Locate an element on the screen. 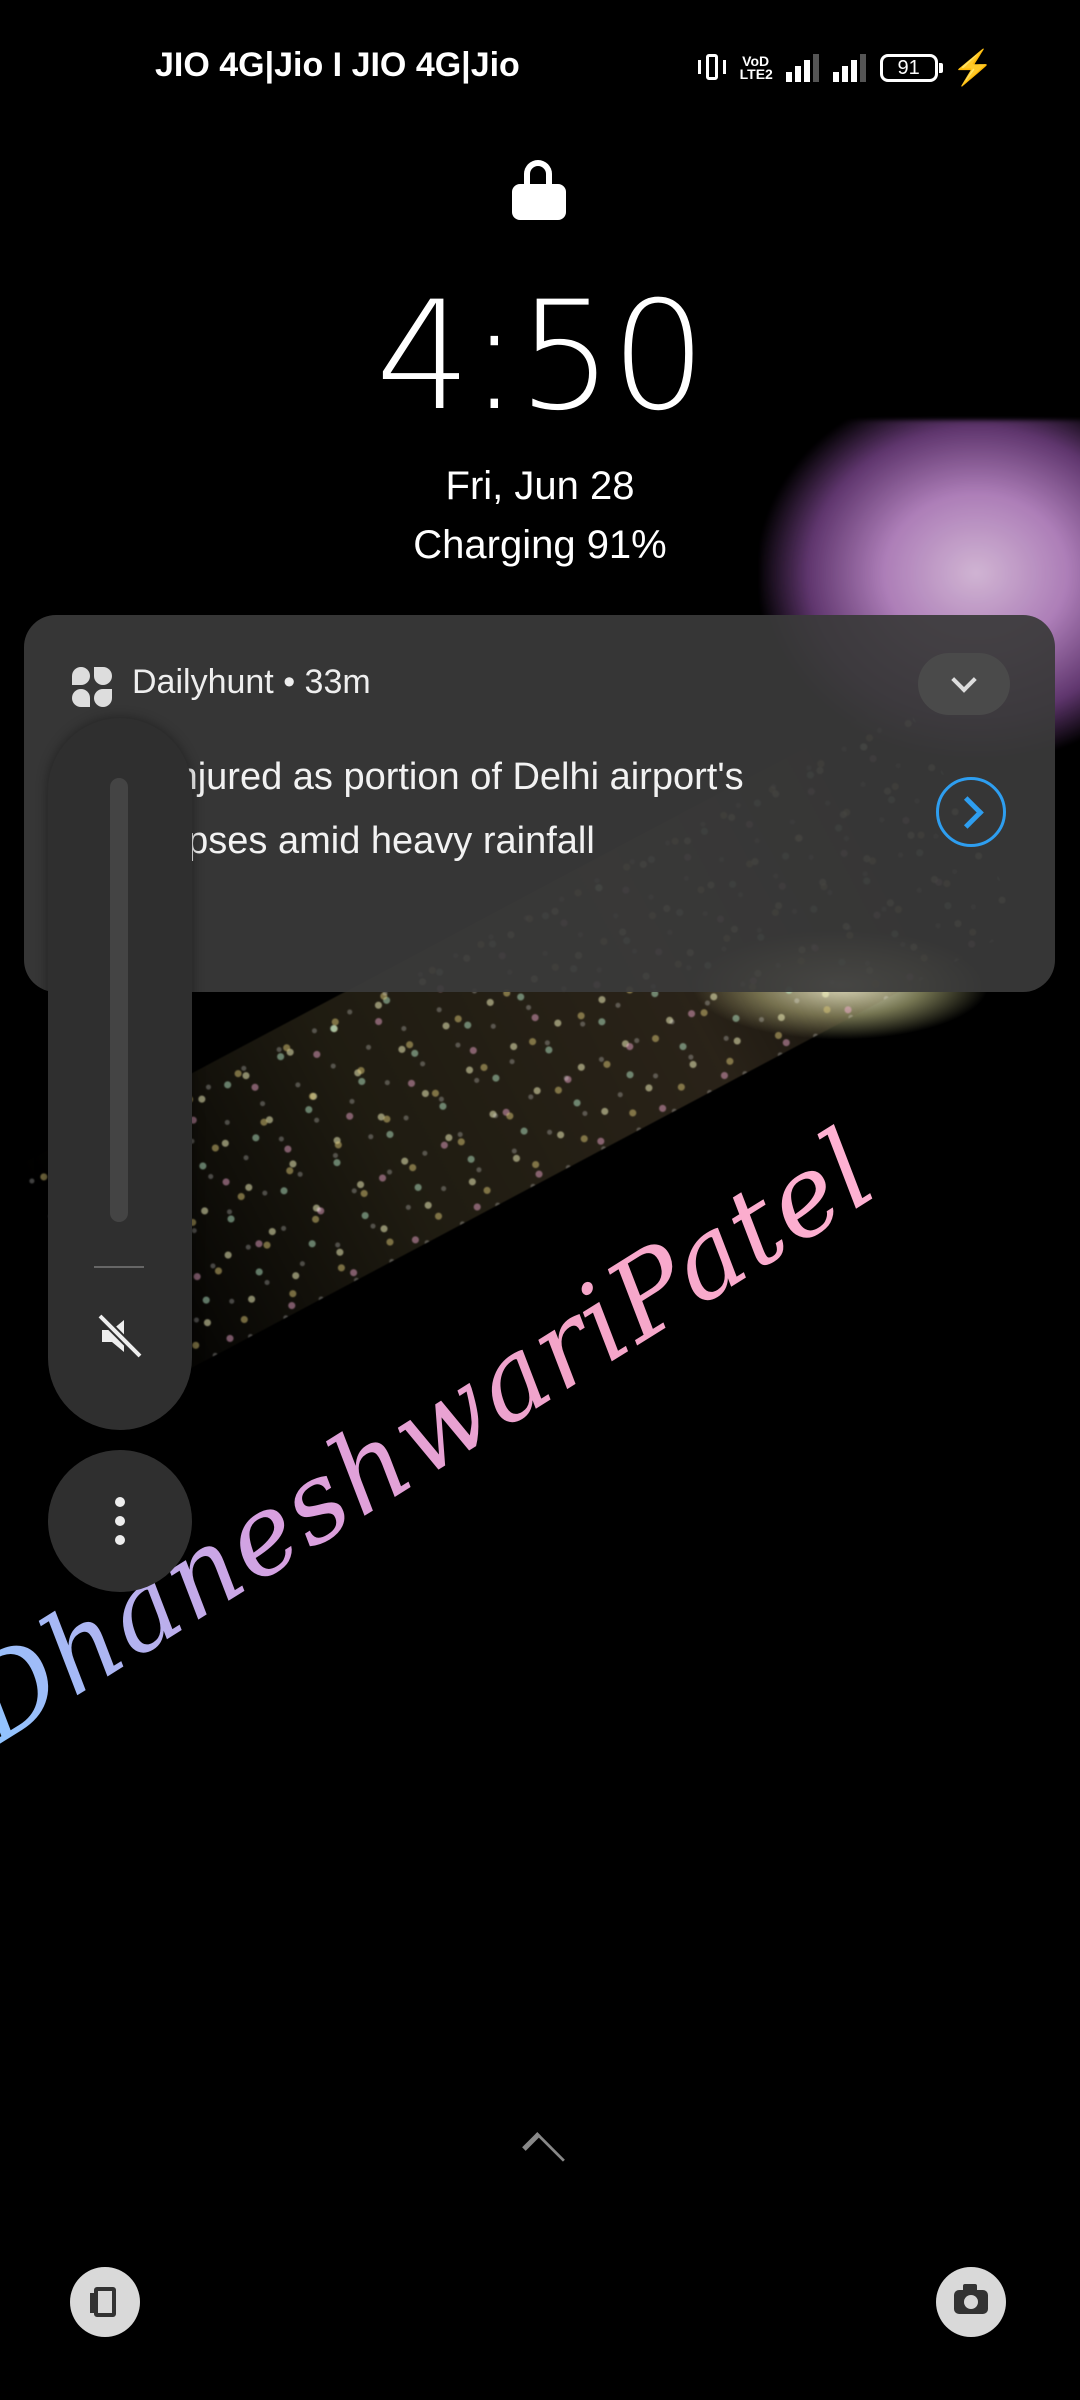 The width and height of the screenshot is (1080, 2400). expand-button is located at coordinates (964, 684).